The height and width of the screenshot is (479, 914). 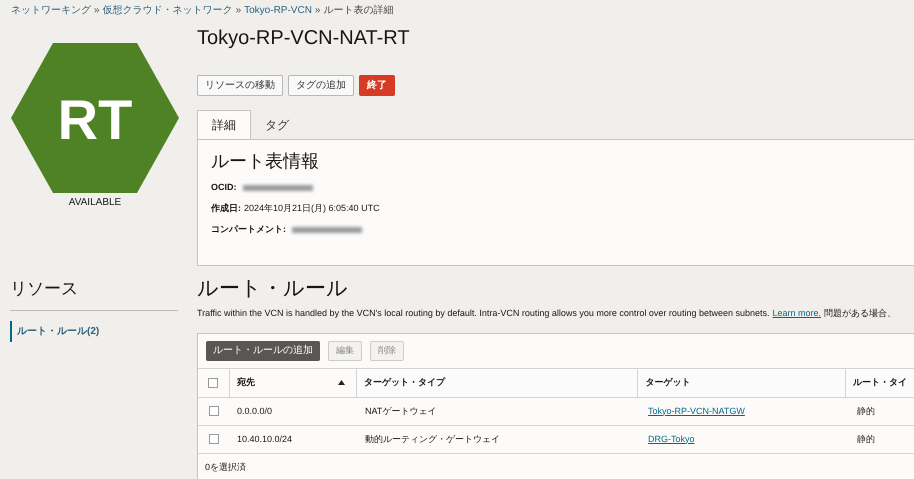 I want to click on breadcrumb-link: 仮想クラウド・ネットワーク, so click(x=167, y=10).